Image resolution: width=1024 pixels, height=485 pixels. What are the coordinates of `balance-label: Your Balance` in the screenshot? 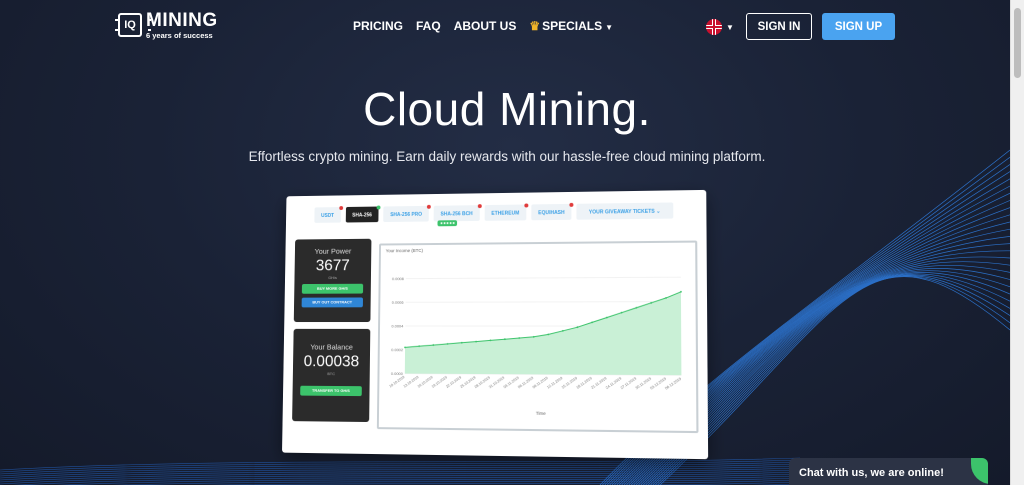 It's located at (331, 347).